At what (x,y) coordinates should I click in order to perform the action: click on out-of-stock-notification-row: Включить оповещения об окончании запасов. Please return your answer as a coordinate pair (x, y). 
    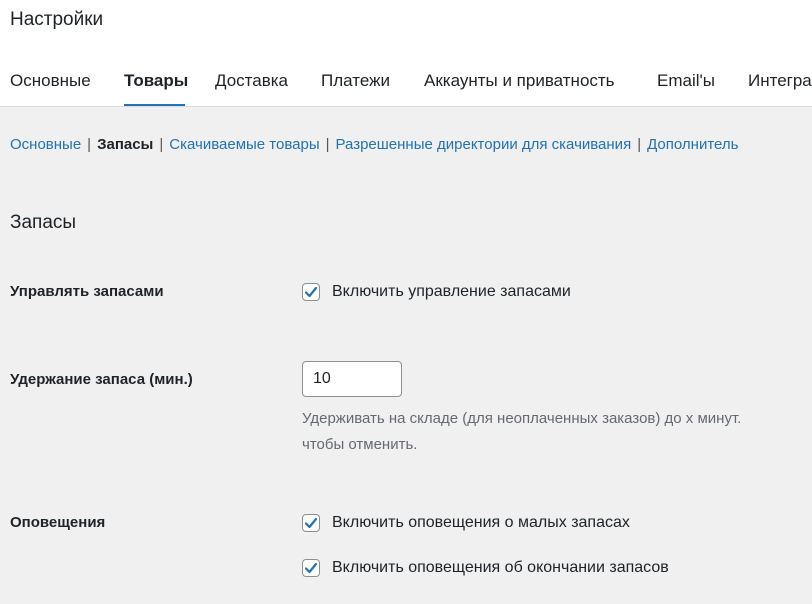
    Looking at the image, I should click on (485, 568).